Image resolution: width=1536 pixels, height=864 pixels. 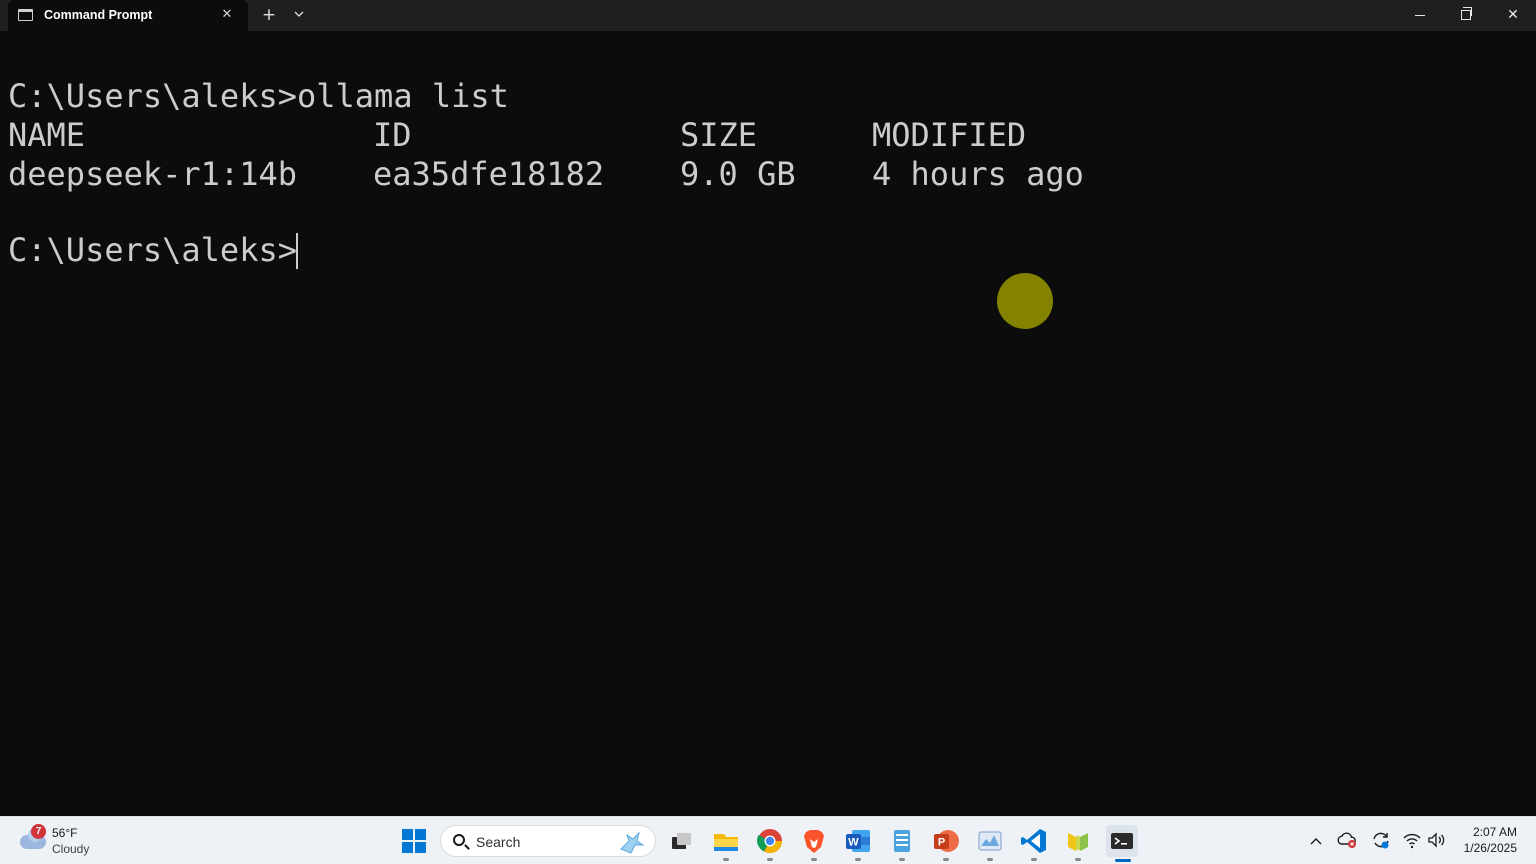 I want to click on search-icon, so click(x=459, y=840).